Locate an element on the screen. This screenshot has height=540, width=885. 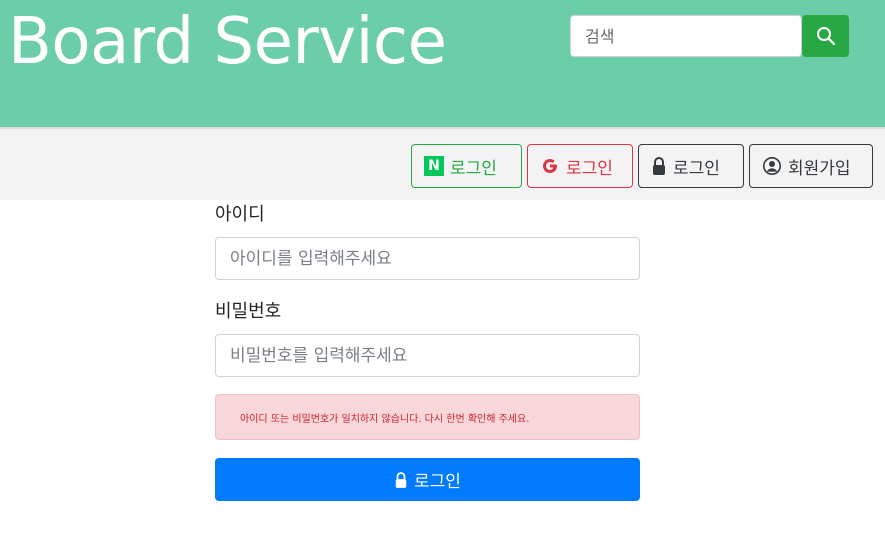
id-input is located at coordinates (427, 258).